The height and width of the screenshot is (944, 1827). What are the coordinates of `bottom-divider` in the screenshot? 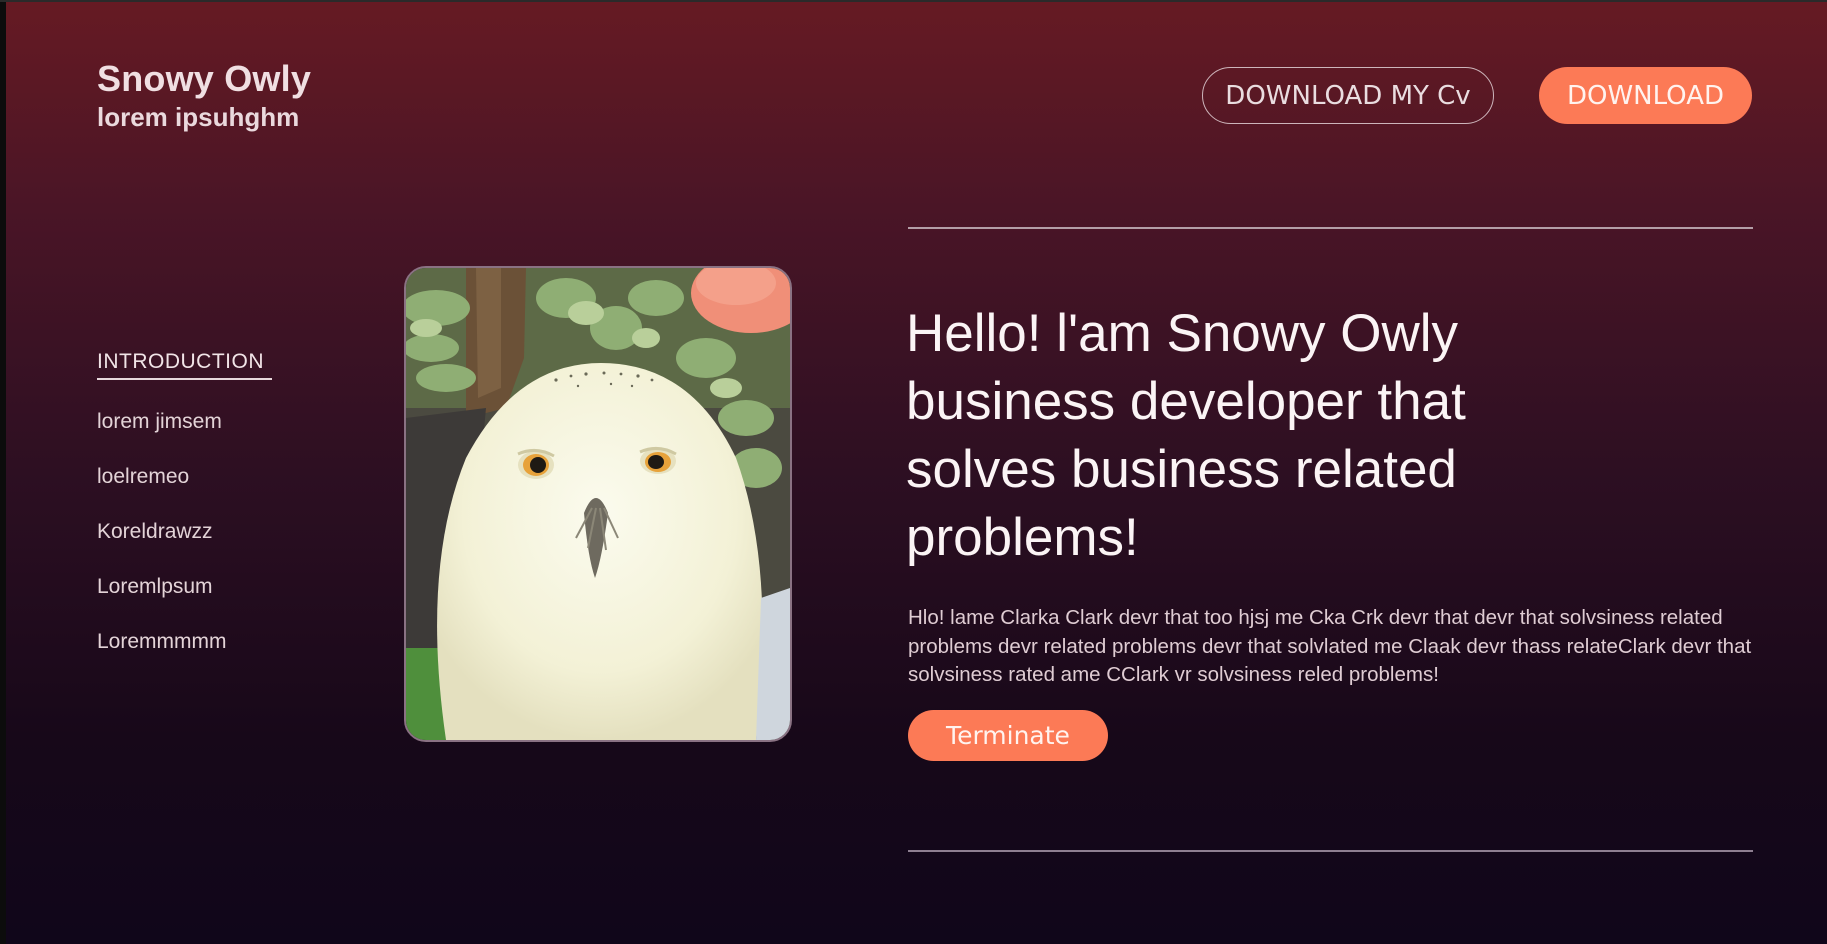 It's located at (1330, 851).